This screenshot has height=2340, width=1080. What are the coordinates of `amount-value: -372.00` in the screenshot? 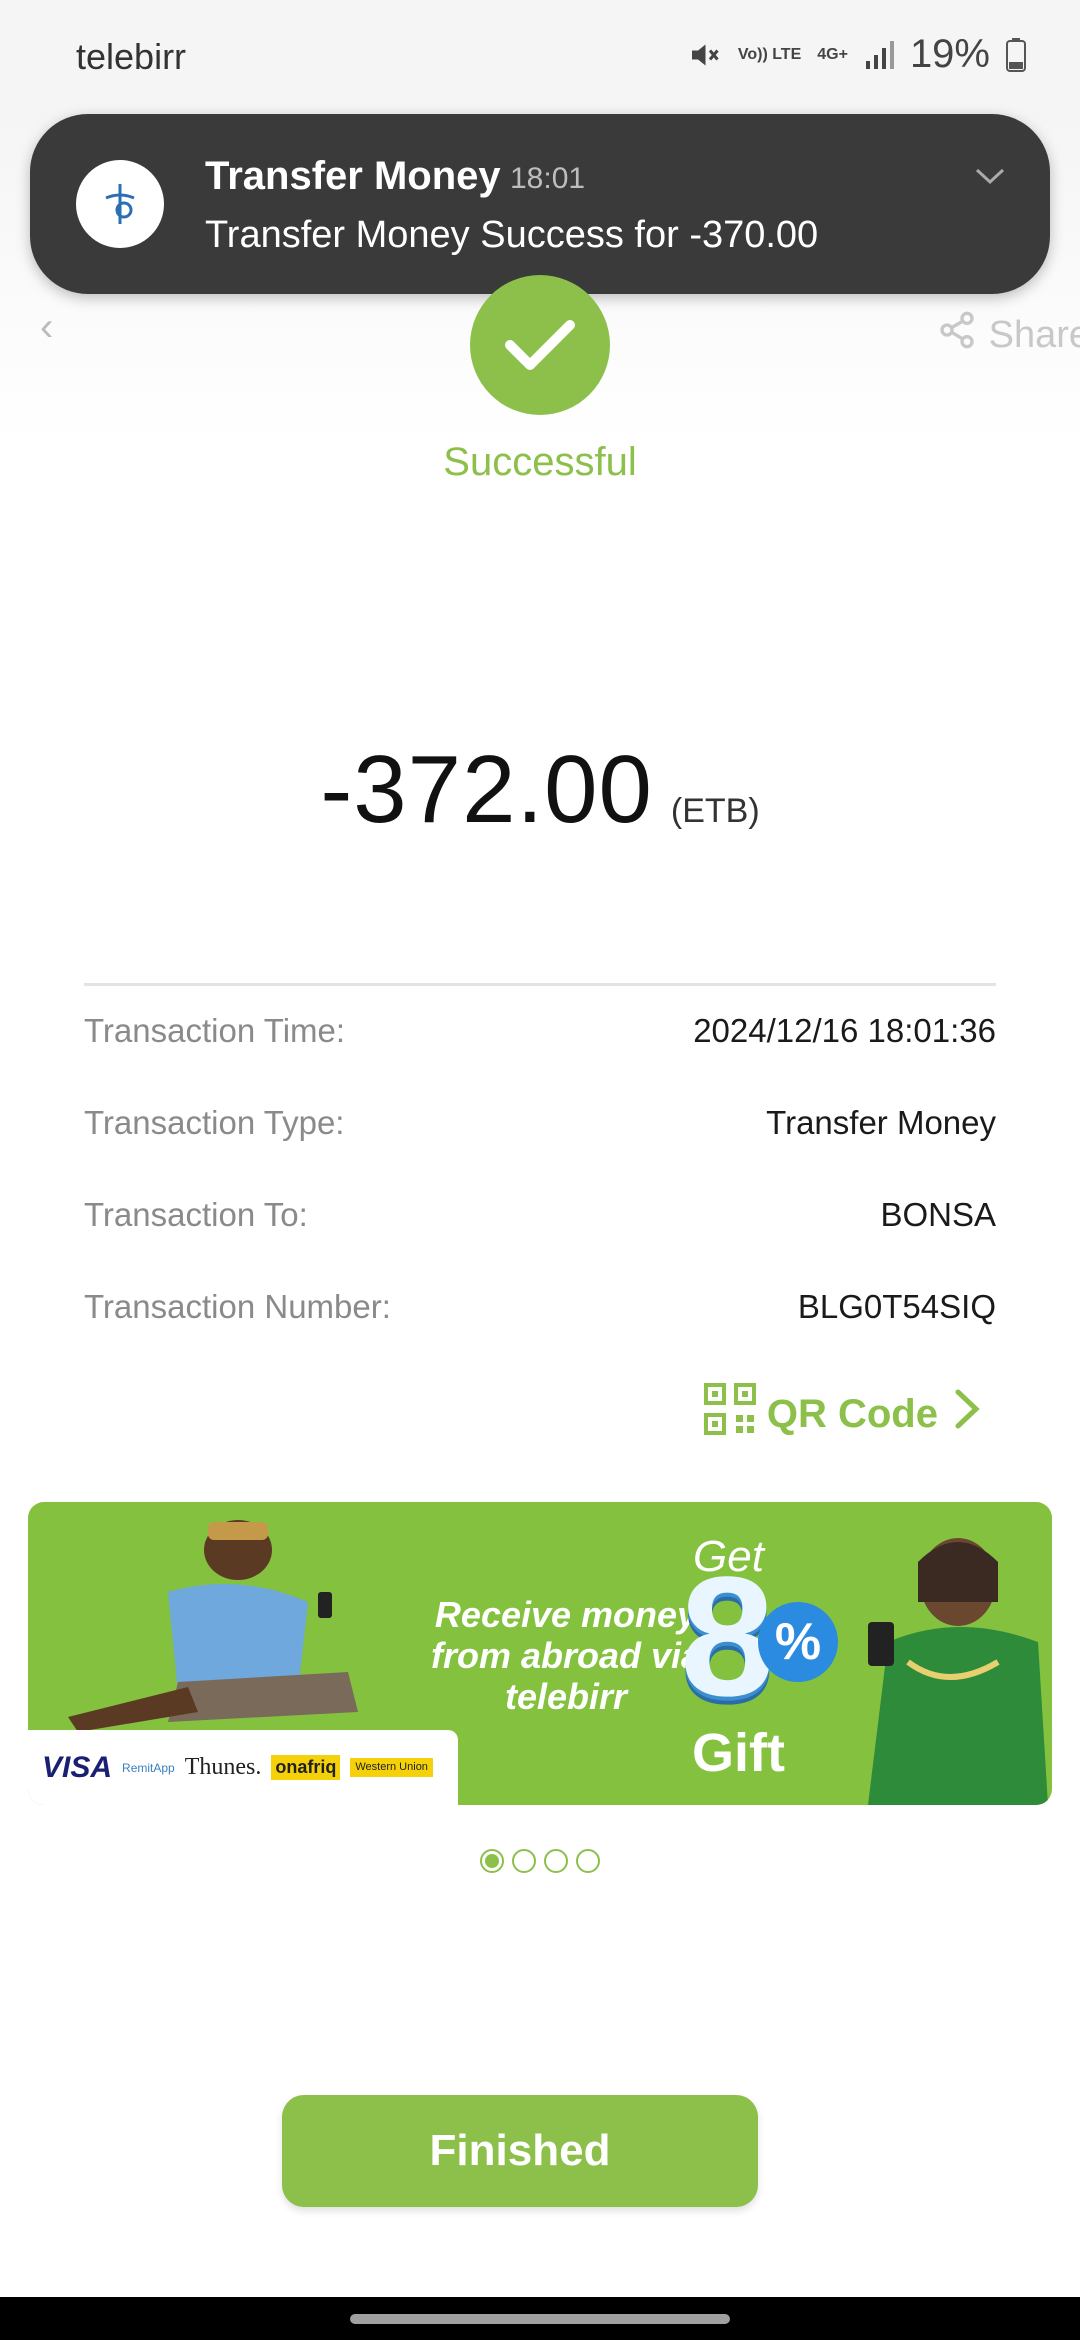 It's located at (486, 789).